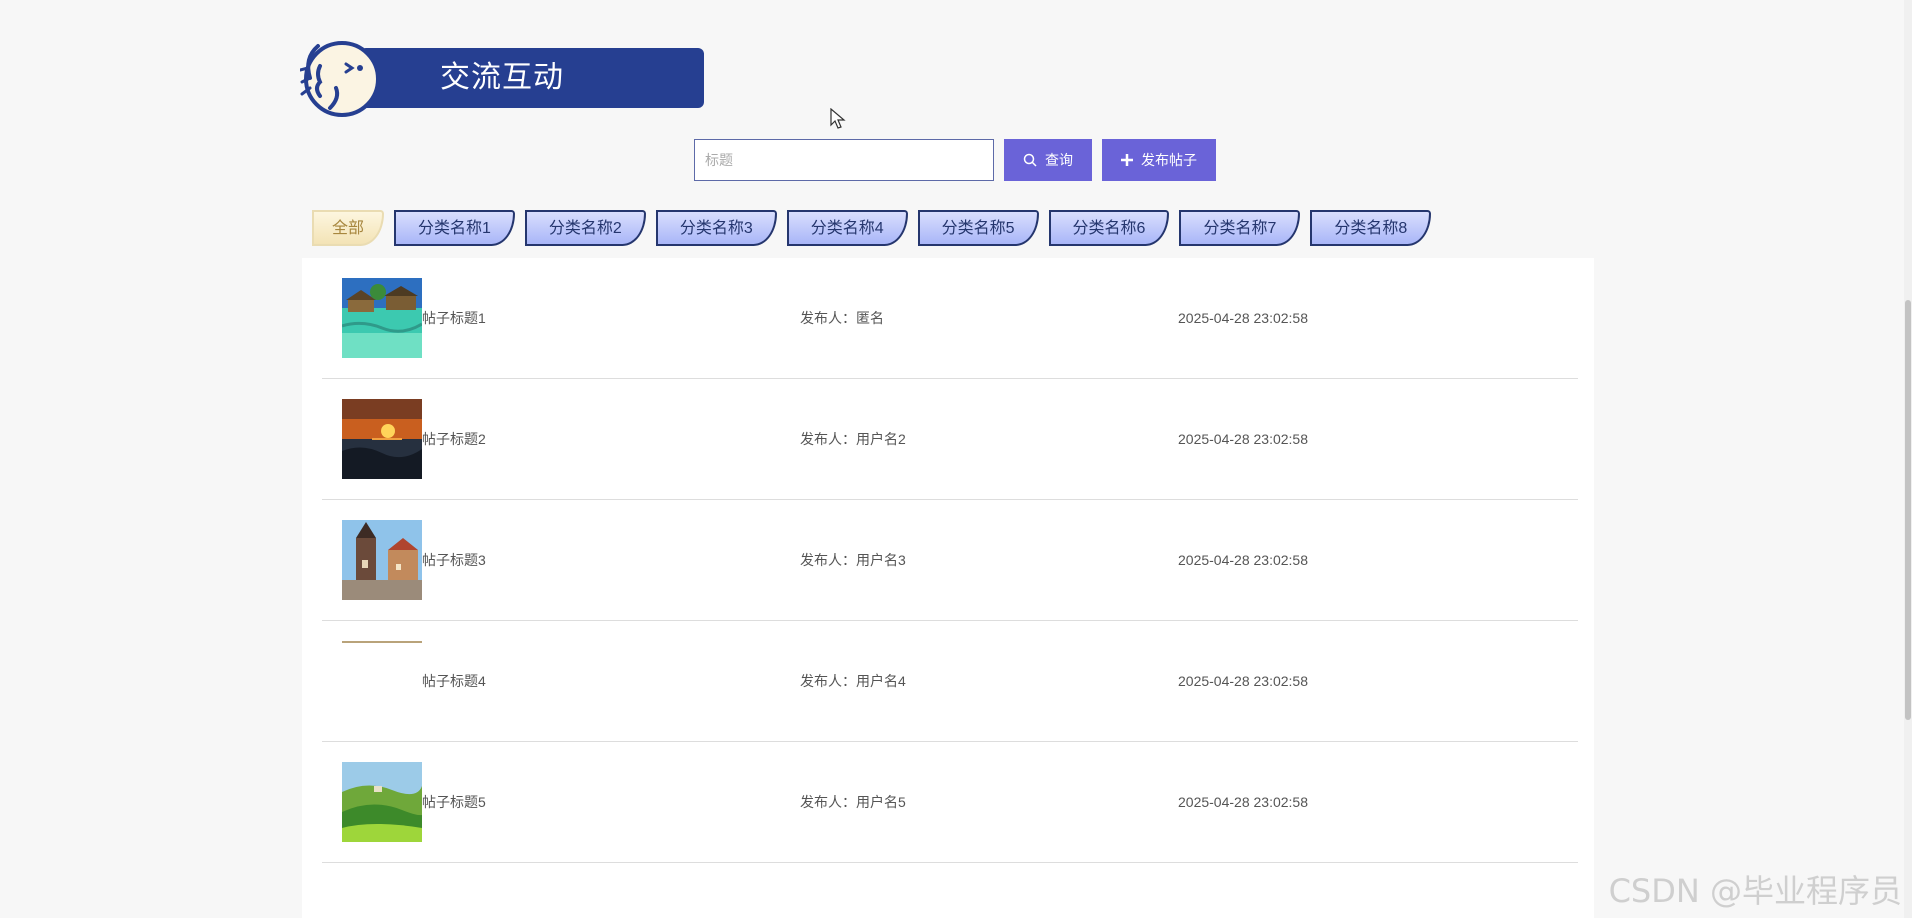 This screenshot has width=1912, height=918. I want to click on category-tab-8: 分类名称8, so click(1371, 228).